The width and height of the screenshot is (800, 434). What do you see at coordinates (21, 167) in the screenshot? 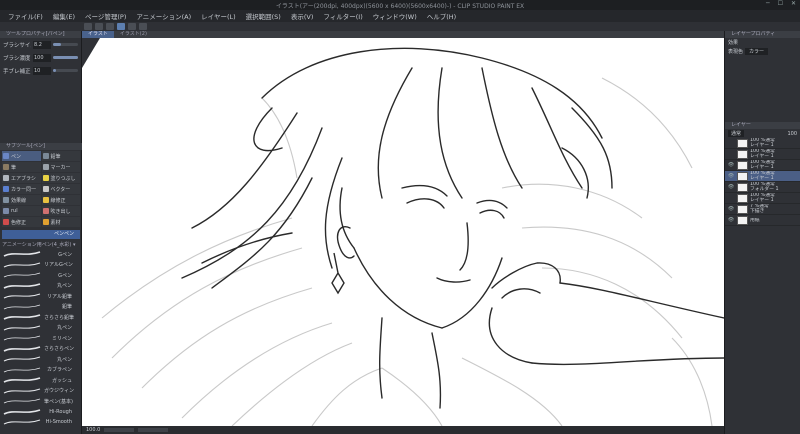
I see `sub-tool-item: 筆` at bounding box center [21, 167].